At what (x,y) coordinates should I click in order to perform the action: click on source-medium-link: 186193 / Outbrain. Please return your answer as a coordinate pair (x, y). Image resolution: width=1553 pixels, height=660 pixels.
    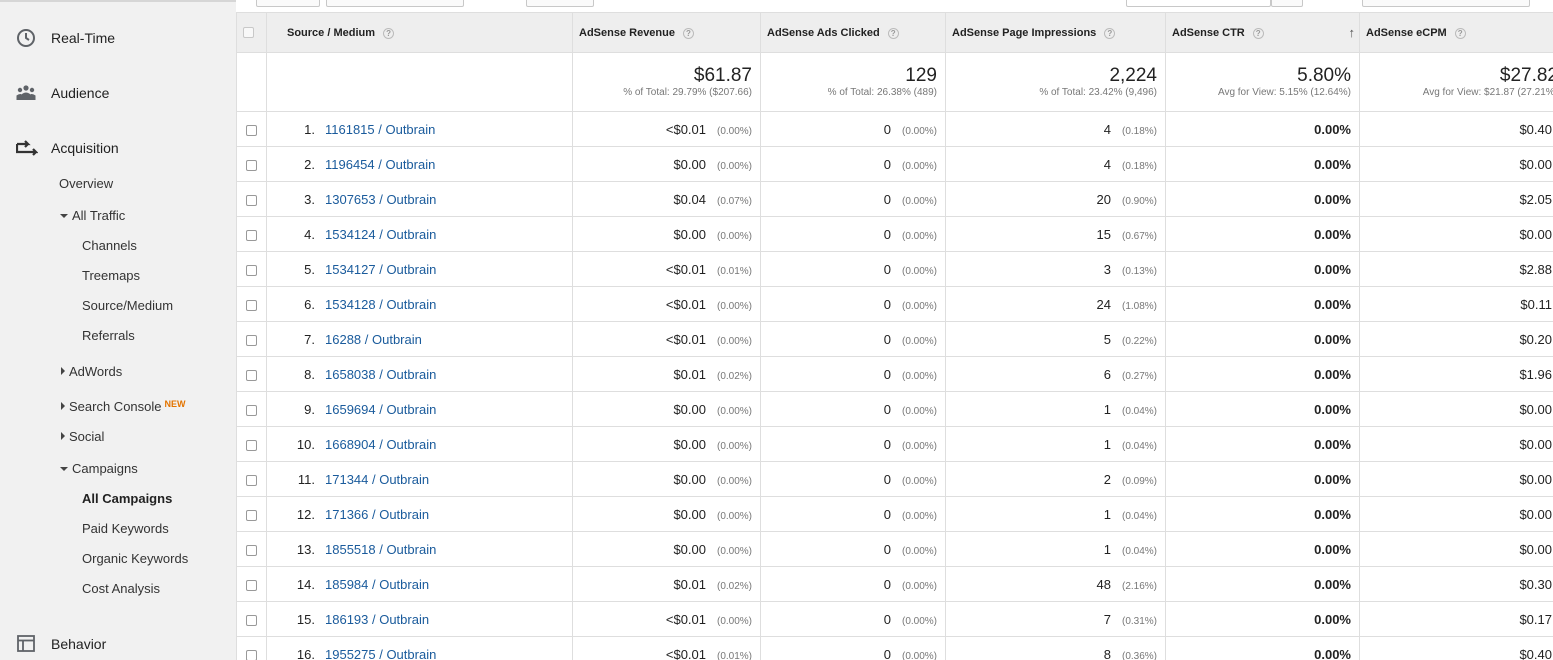
    Looking at the image, I should click on (377, 619).